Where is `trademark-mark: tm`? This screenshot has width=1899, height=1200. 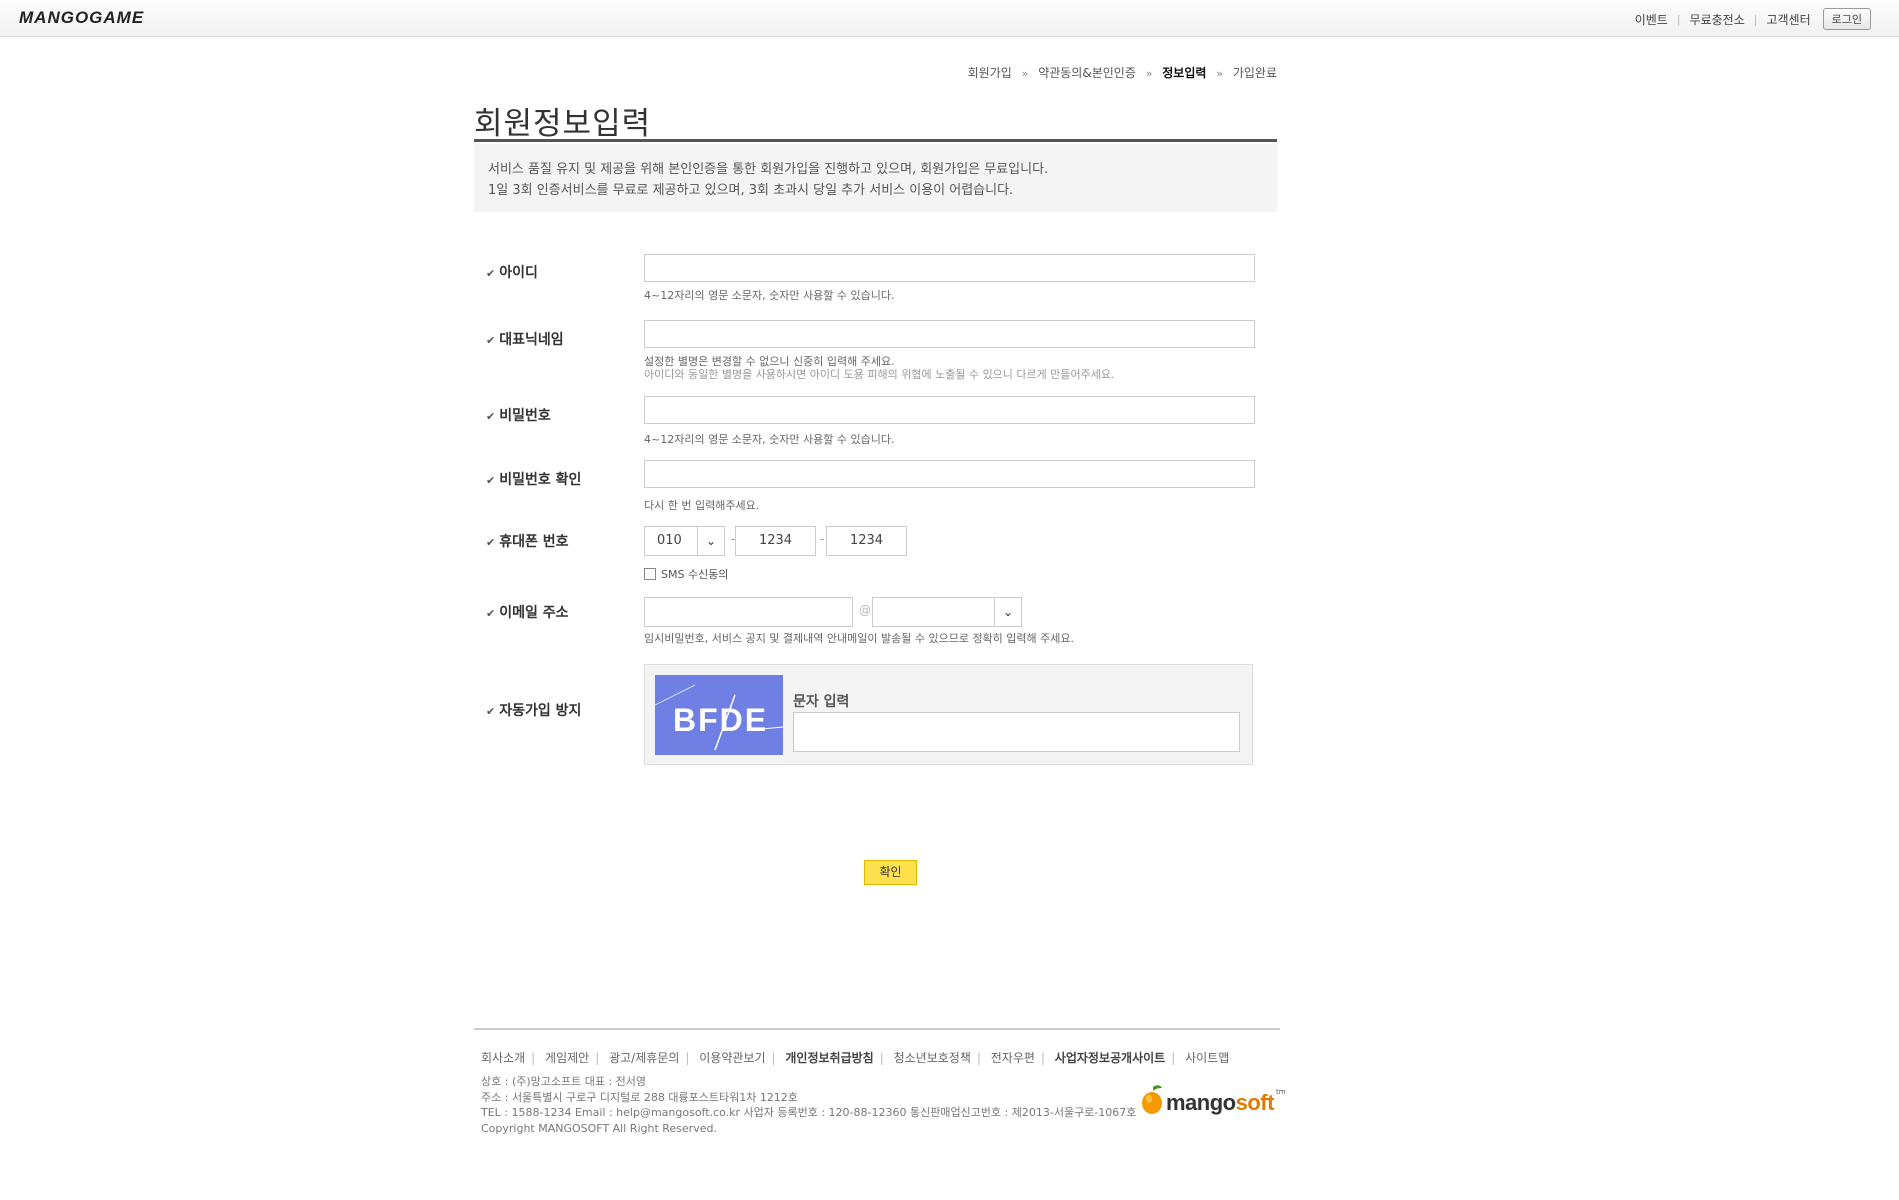
trademark-mark: tm is located at coordinates (1280, 1092).